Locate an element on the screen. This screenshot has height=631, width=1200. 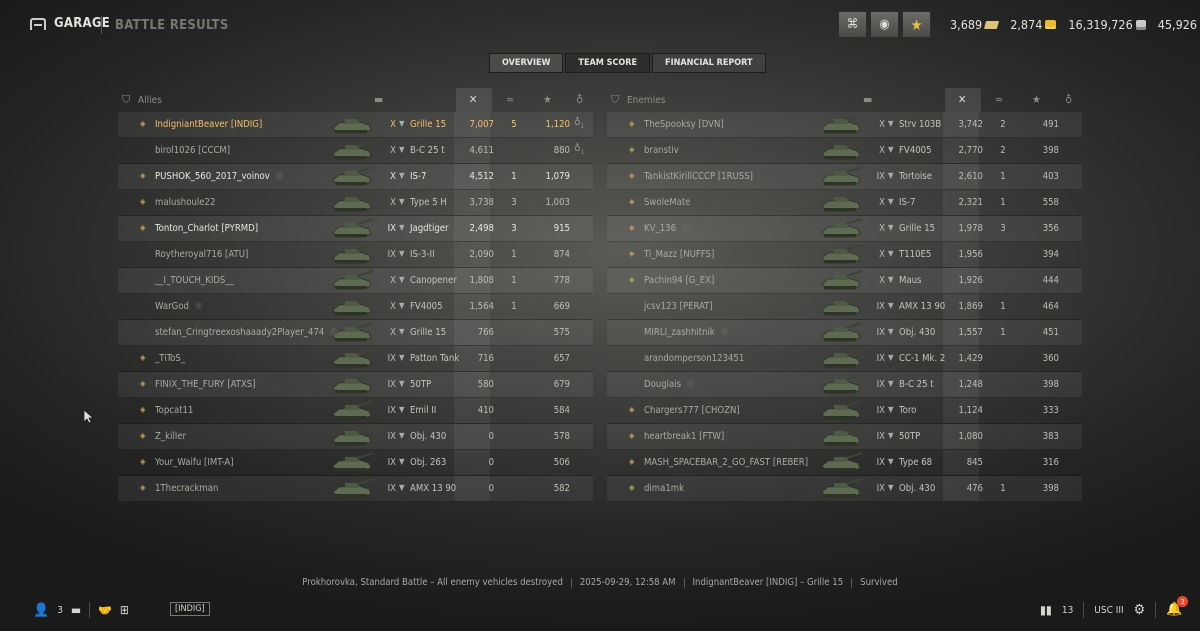
damage-value: 716 is located at coordinates (485, 358).